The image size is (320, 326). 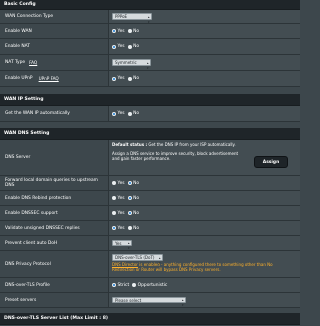 What do you see at coordinates (126, 62) in the screenshot?
I see `nat-type-value: Symmetric` at bounding box center [126, 62].